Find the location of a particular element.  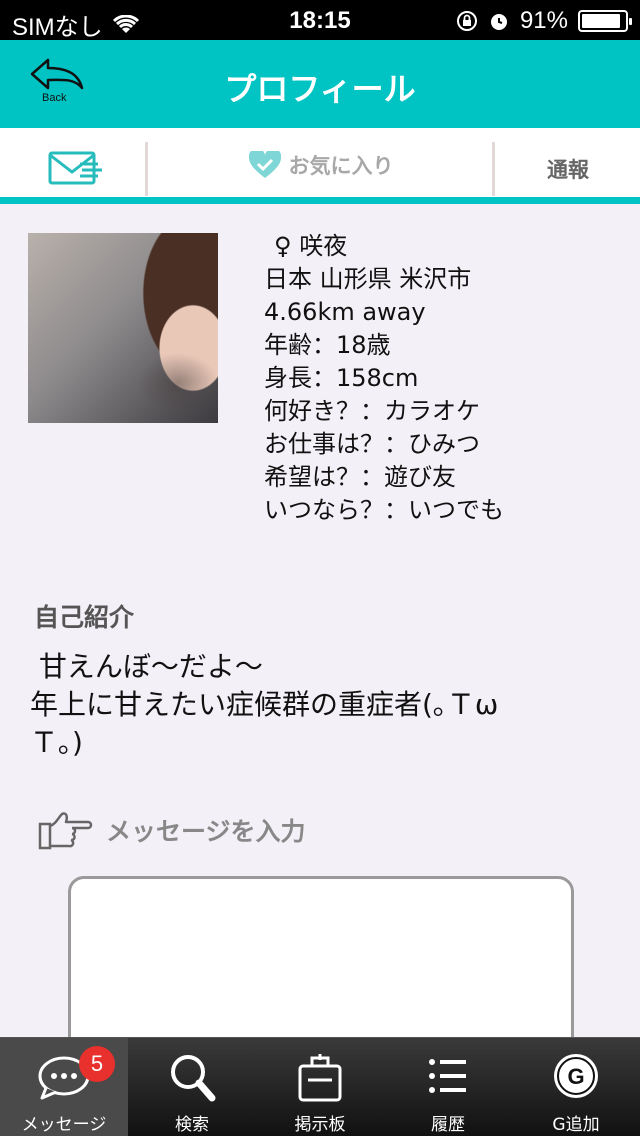

nav-history: 履歴 is located at coordinates (448, 1087).